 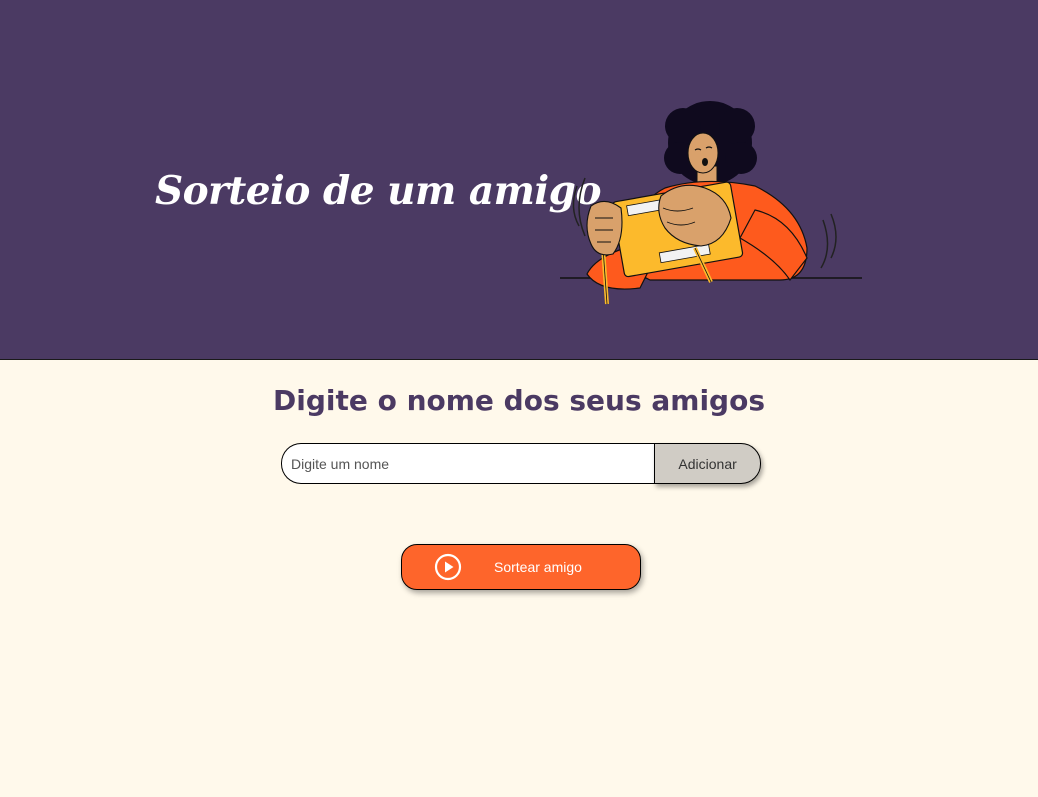 What do you see at coordinates (707, 463) in the screenshot?
I see `add-button: Adicionar` at bounding box center [707, 463].